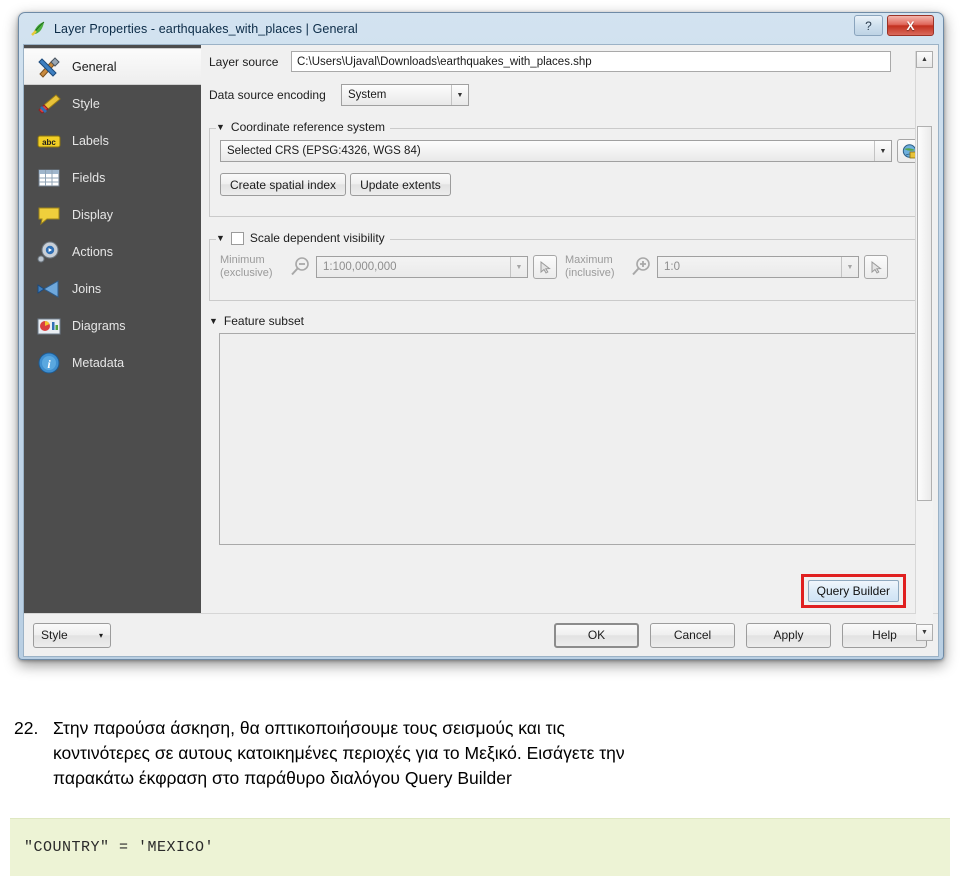  I want to click on style-menu-button: Style ▾, so click(72, 635).